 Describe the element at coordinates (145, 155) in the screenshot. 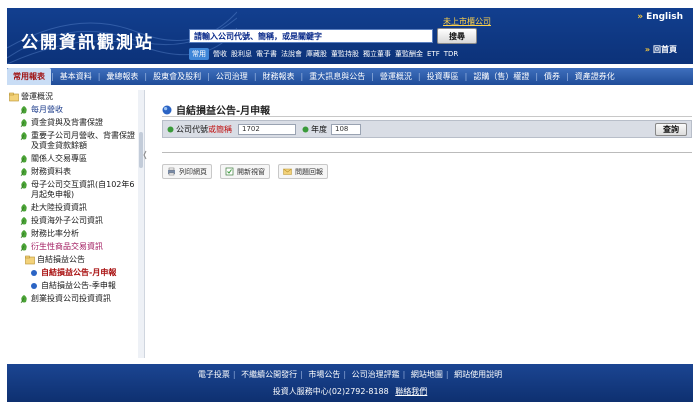

I see `collapse-handle-icon` at that location.